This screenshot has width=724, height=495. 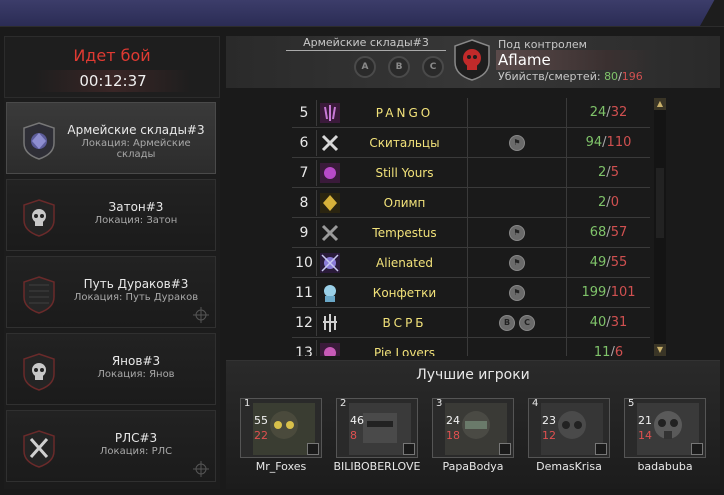 I want to click on player-rank: 4, so click(x=535, y=403).